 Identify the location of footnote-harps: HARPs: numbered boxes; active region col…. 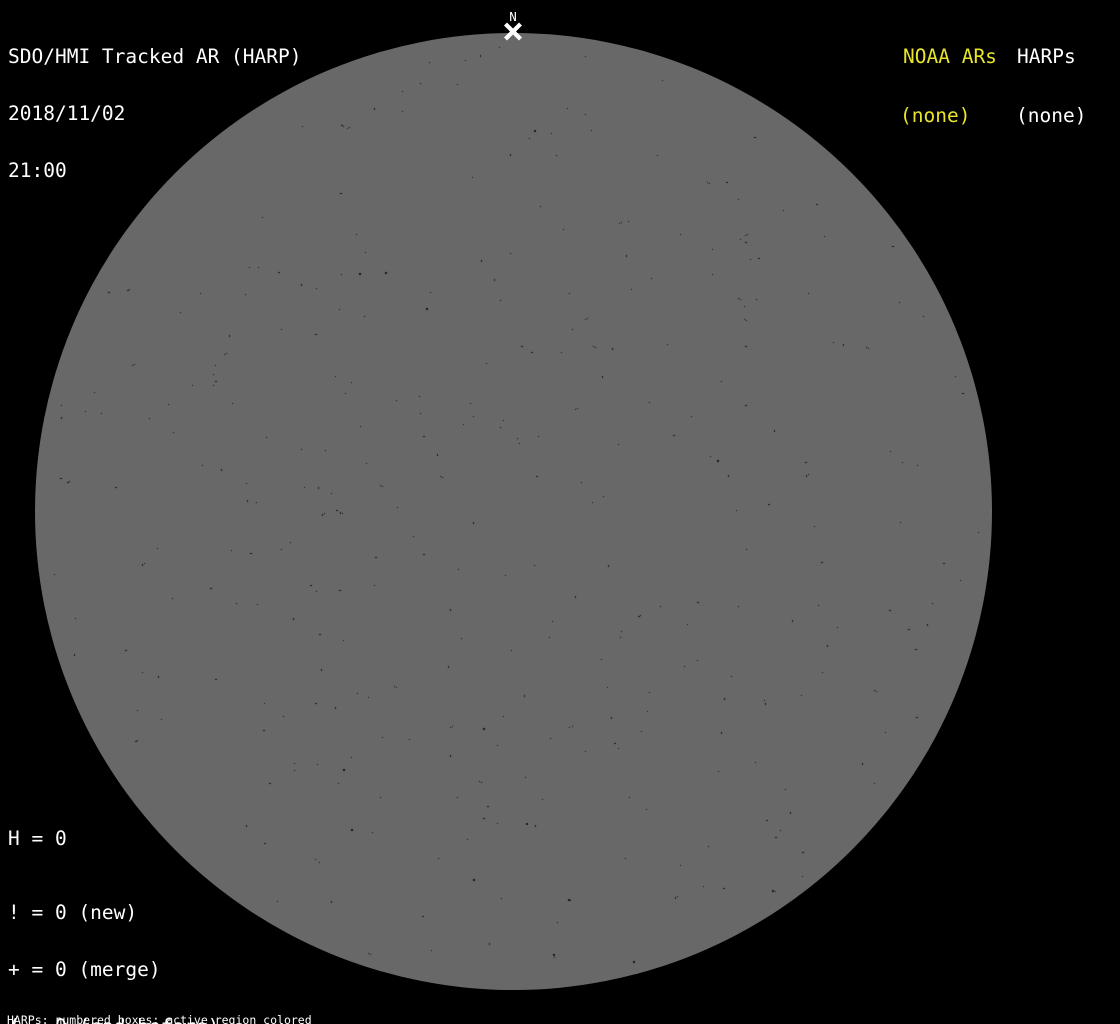
(159, 1018).